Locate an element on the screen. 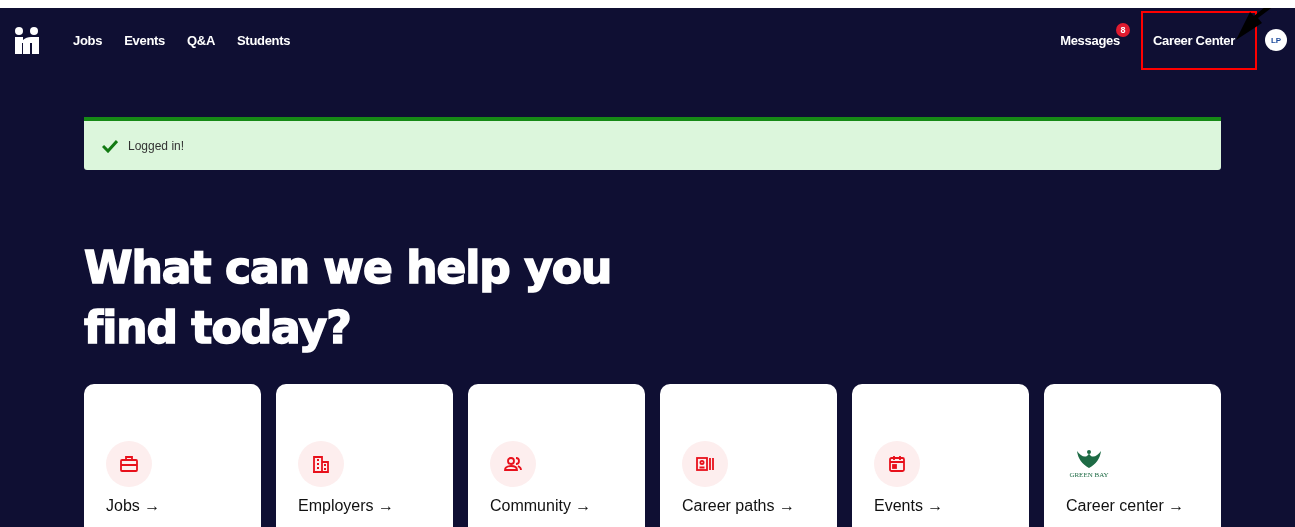 The image size is (1295, 527). category-card: Community → is located at coordinates (556, 455).